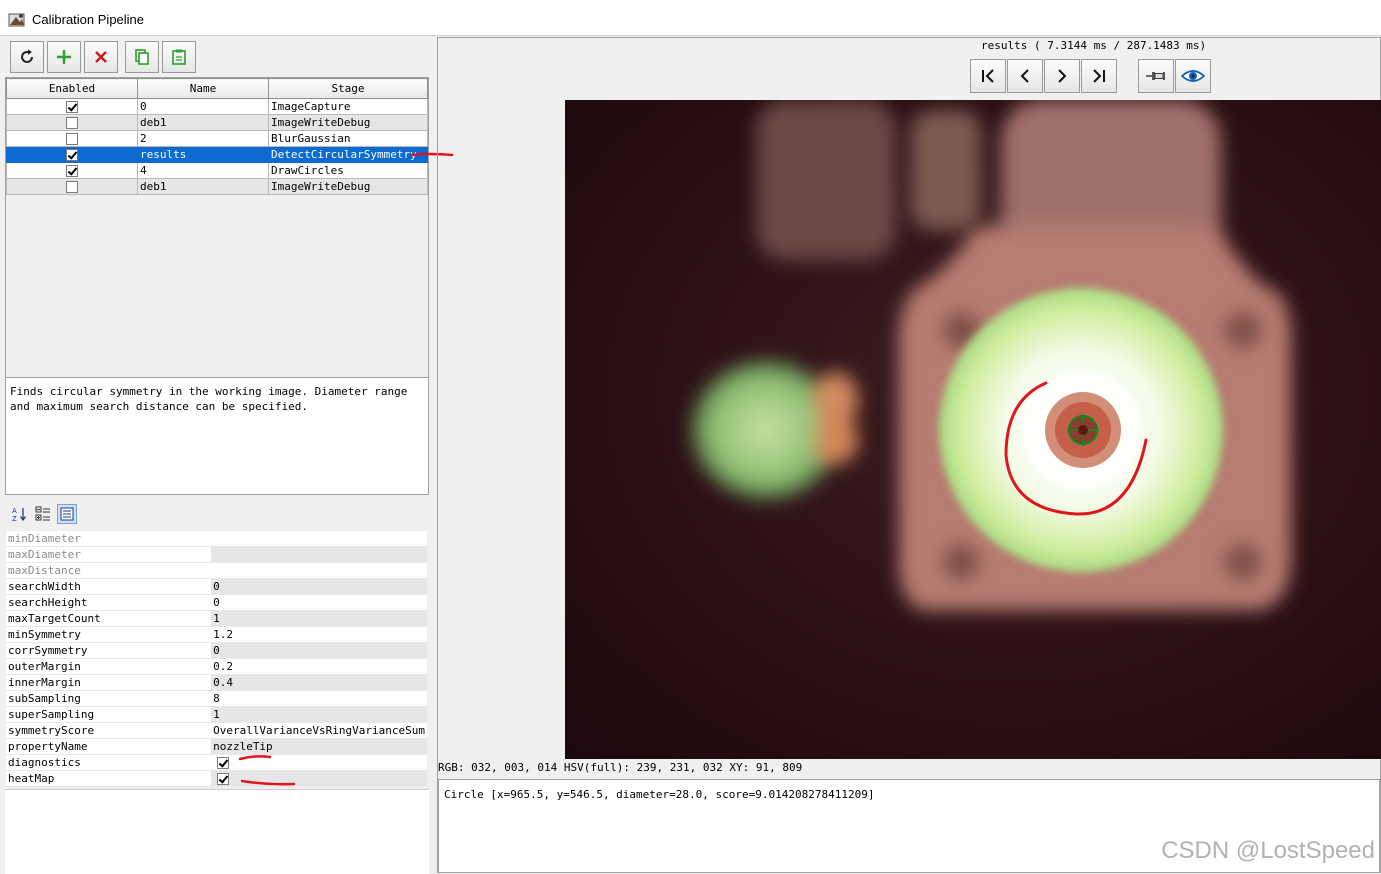 The width and height of the screenshot is (1381, 874). What do you see at coordinates (1094, 45) in the screenshot?
I see `pipeline-status: results ( 7.3144 ms / 287.1483 ms)` at bounding box center [1094, 45].